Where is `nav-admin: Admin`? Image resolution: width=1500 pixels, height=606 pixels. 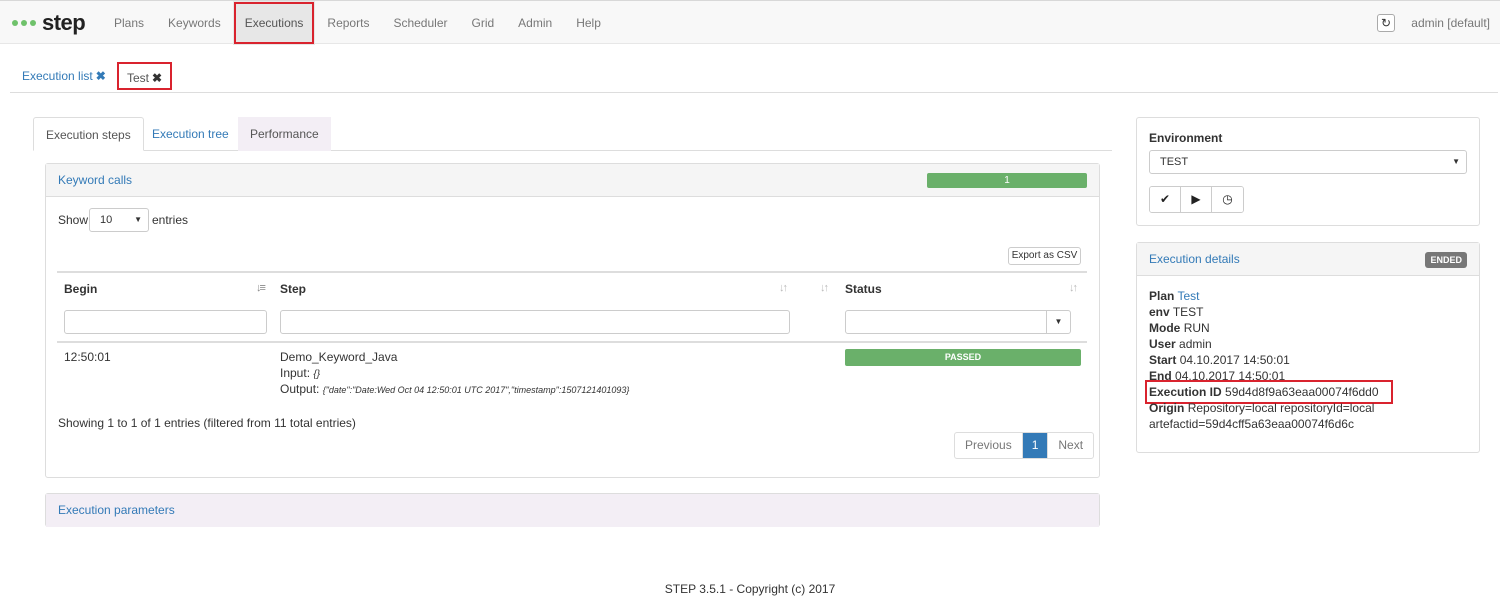
nav-admin: Admin is located at coordinates (535, 23).